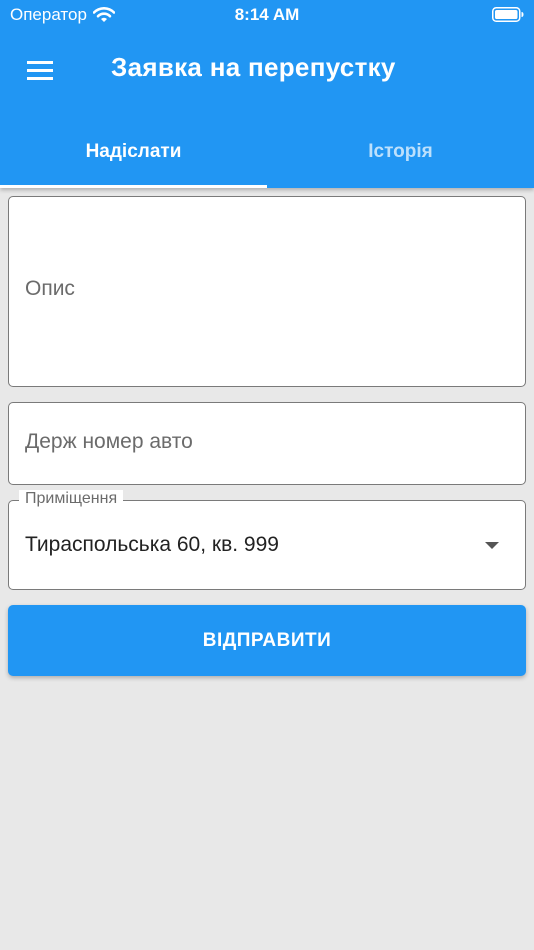 This screenshot has height=950, width=534. What do you see at coordinates (508, 14) in the screenshot?
I see `battery-icon` at bounding box center [508, 14].